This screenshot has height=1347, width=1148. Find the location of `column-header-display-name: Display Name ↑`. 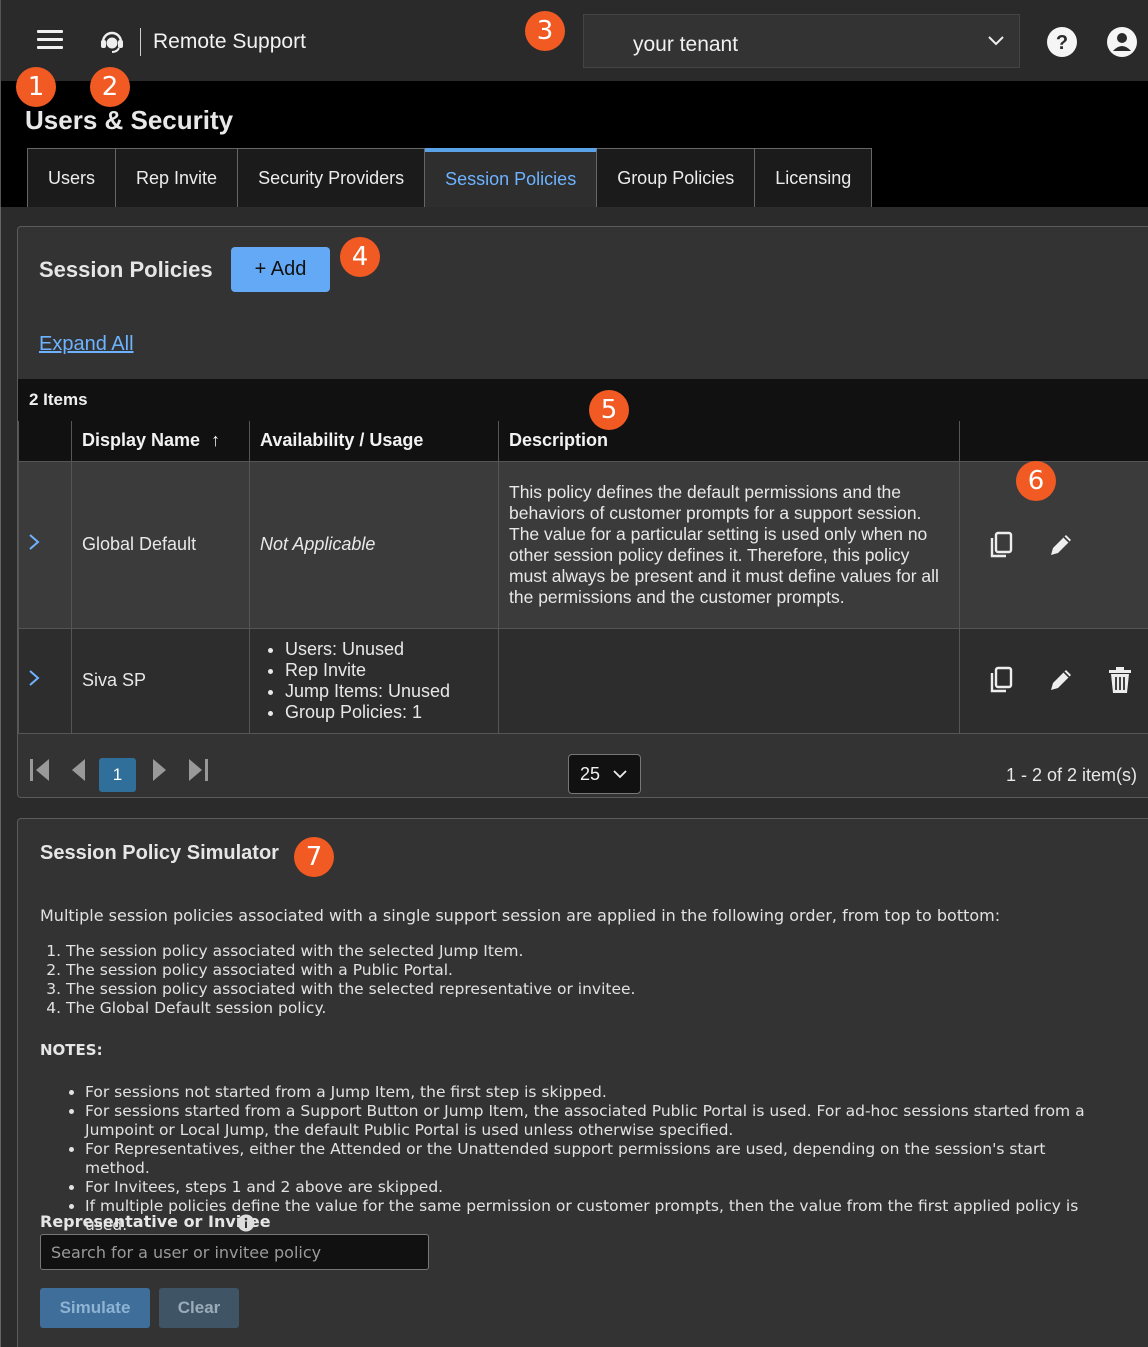

column-header-display-name: Display Name ↑ is located at coordinates (160, 441).